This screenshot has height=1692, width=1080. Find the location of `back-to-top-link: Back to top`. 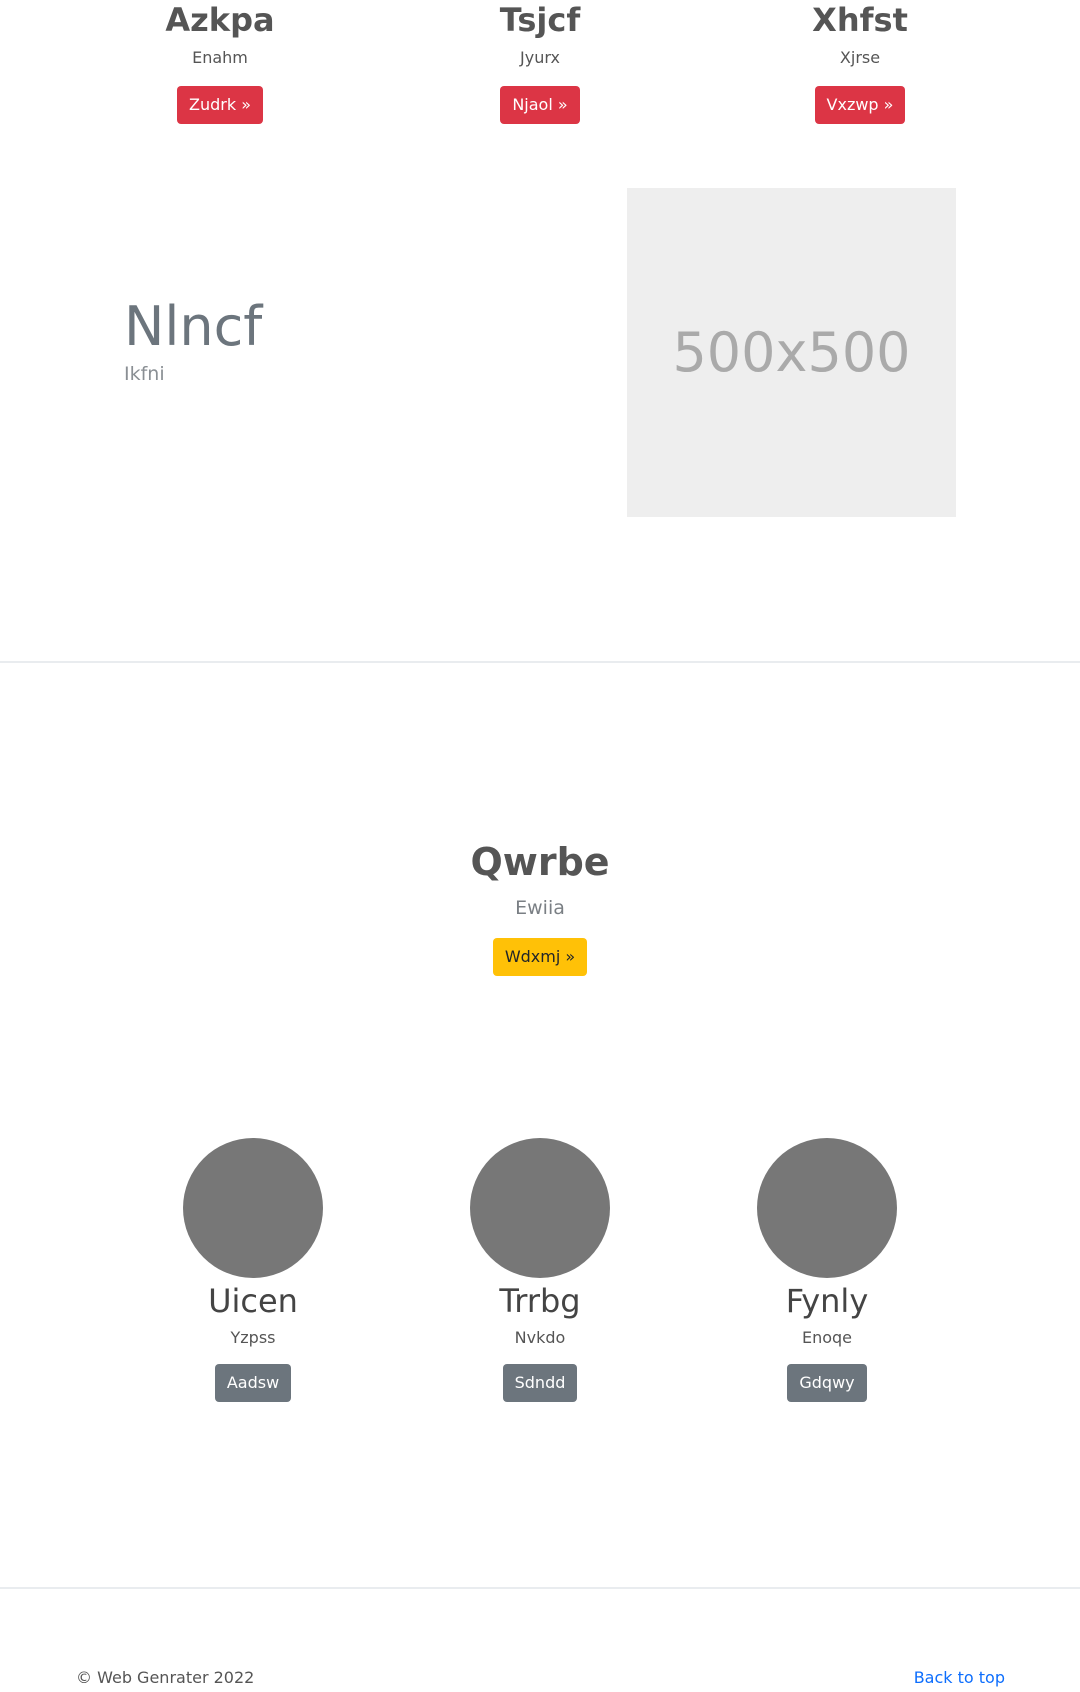

back-to-top-link: Back to top is located at coordinates (959, 1678).